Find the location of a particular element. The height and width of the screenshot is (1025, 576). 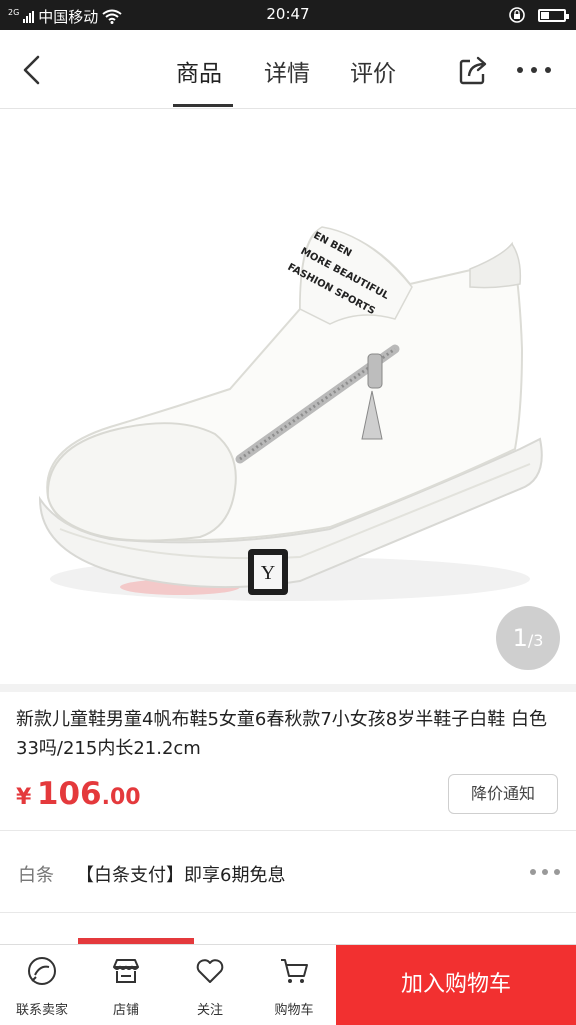

svg-text: Y is located at coordinates (268, 573).